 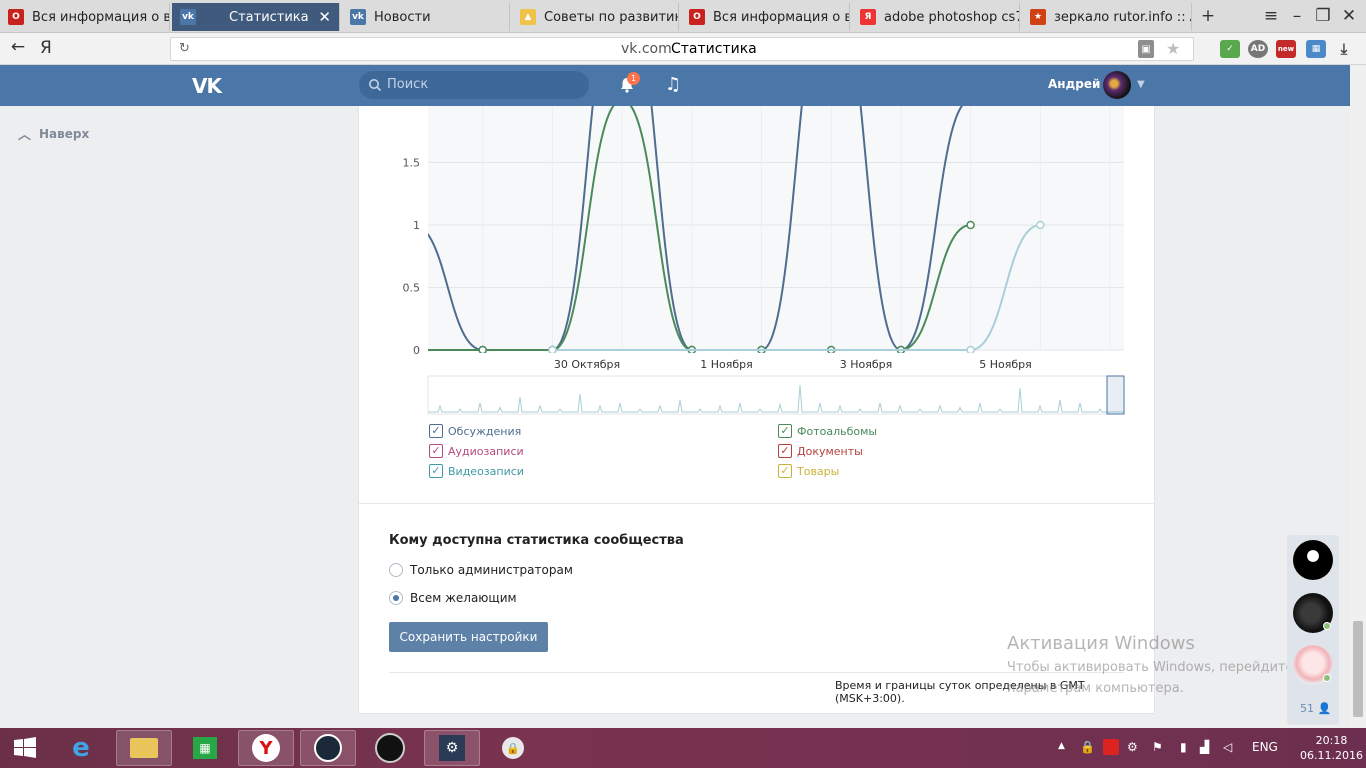 What do you see at coordinates (1111, 747) in the screenshot?
I see `tray-opera-icon` at bounding box center [1111, 747].